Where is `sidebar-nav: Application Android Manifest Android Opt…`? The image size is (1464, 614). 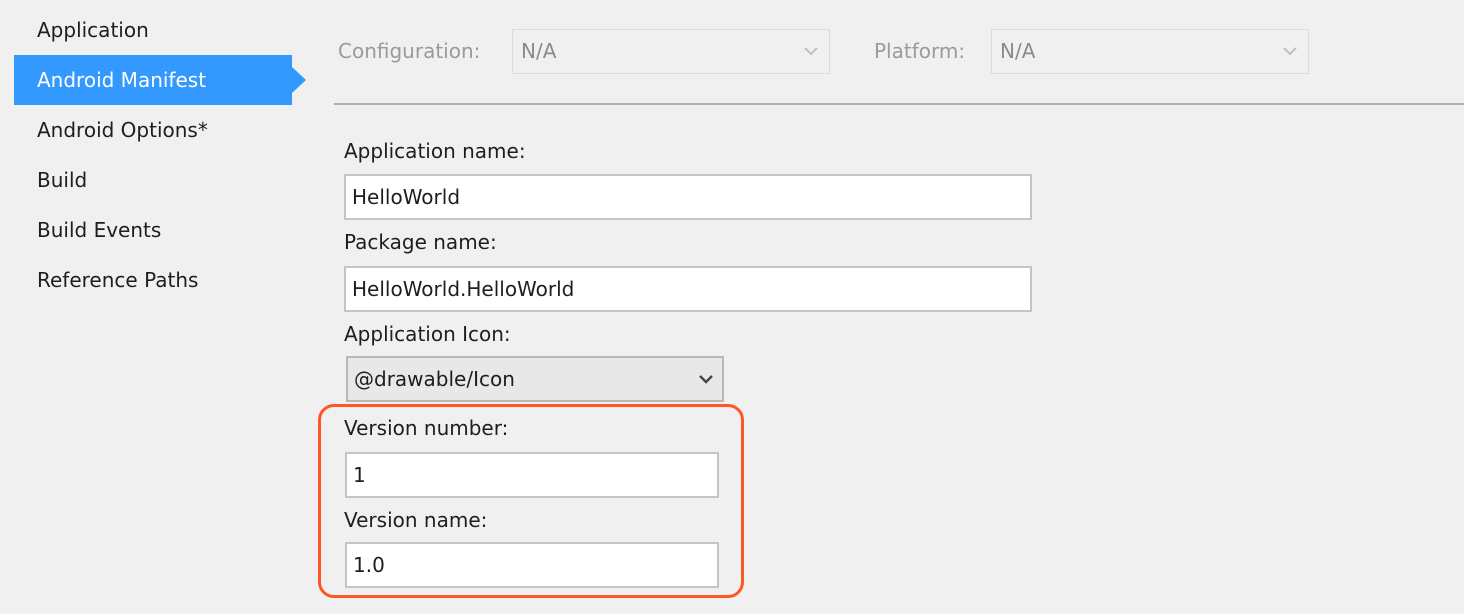
sidebar-nav: Application Android Manifest Android Opt… is located at coordinates (160, 155).